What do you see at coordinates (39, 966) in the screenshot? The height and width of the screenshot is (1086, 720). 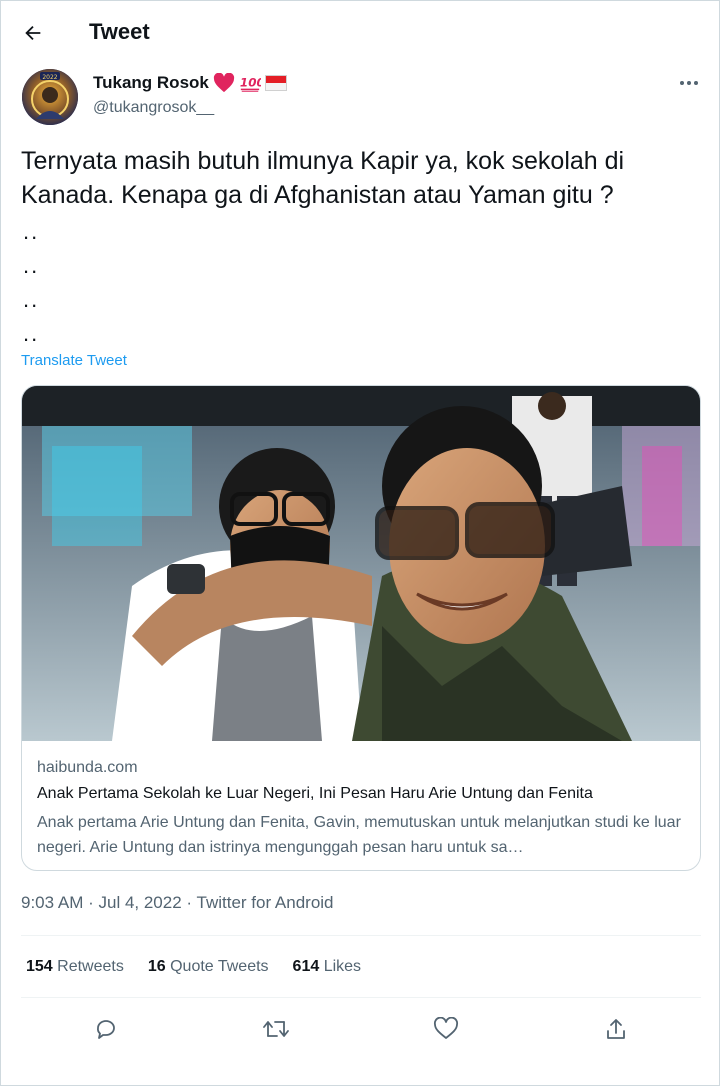 I see `retweets-count: 154` at bounding box center [39, 966].